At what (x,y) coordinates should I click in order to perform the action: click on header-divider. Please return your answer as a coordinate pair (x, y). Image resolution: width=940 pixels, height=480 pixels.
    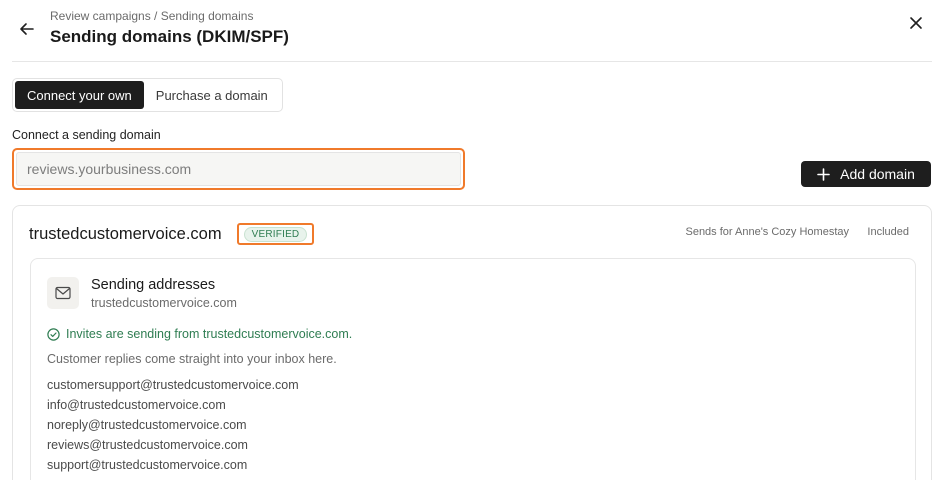
    Looking at the image, I should click on (472, 61).